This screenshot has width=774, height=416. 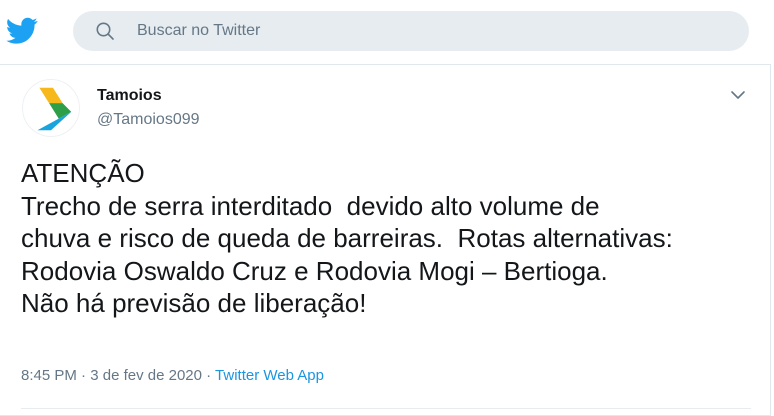 I want to click on search-bar, so click(x=411, y=31).